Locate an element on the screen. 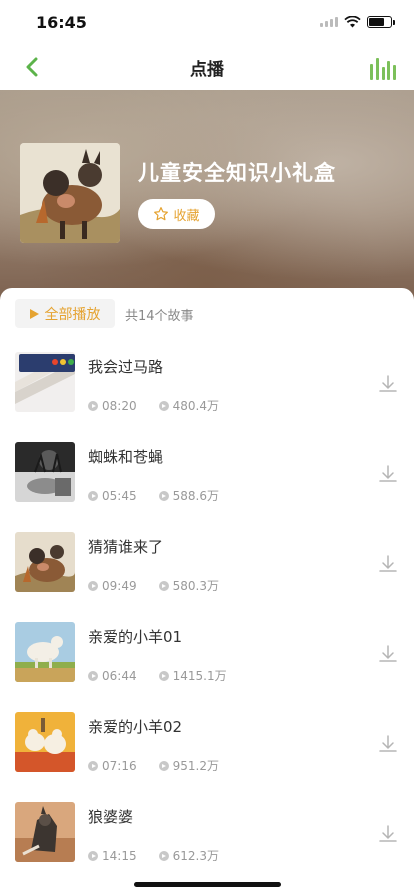 This screenshot has width=414, height=896. play-count: 580.3万 is located at coordinates (188, 585).